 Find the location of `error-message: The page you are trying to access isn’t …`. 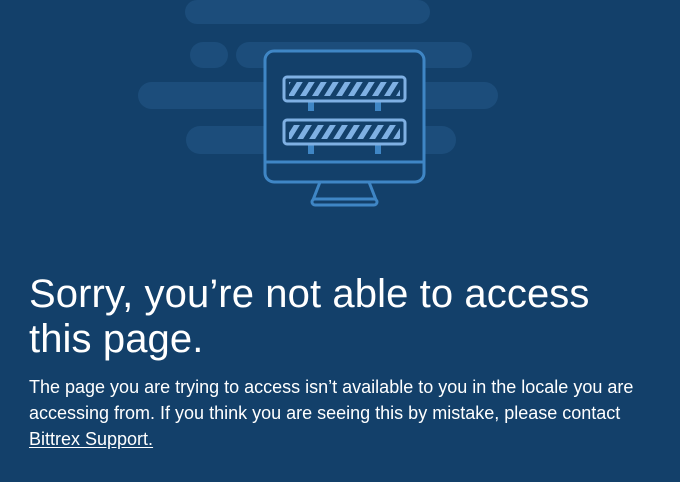

error-message: The page you are trying to access isn’t … is located at coordinates (344, 413).